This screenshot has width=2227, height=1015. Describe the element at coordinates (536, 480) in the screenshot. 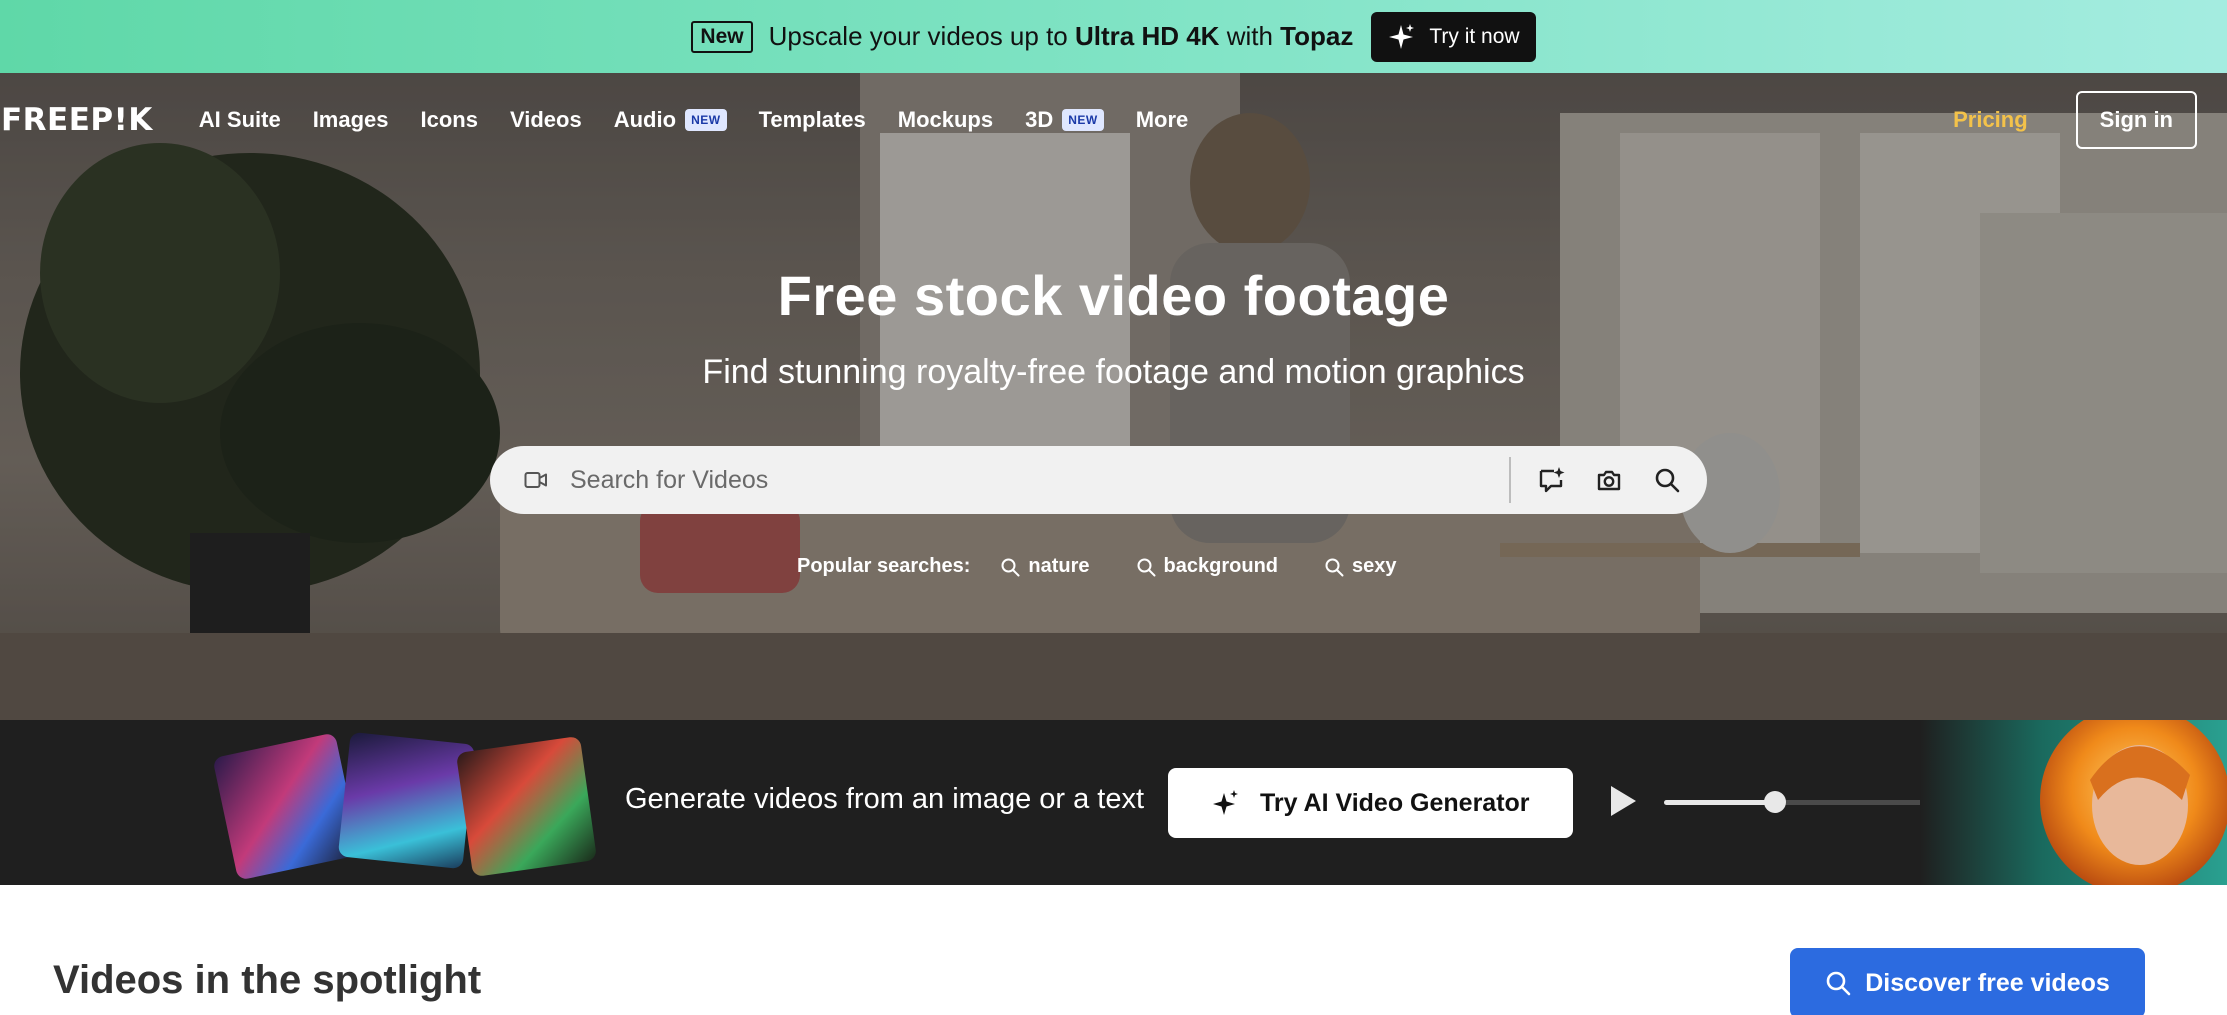

I see `video-camera-icon` at that location.